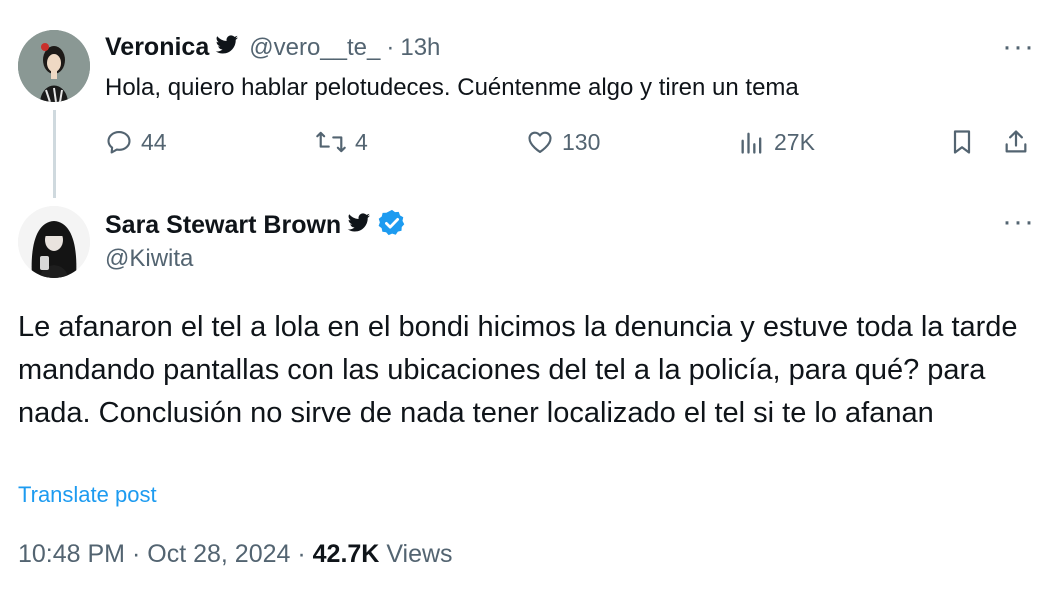  Describe the element at coordinates (157, 47) in the screenshot. I see `author-name: Veronica` at that location.